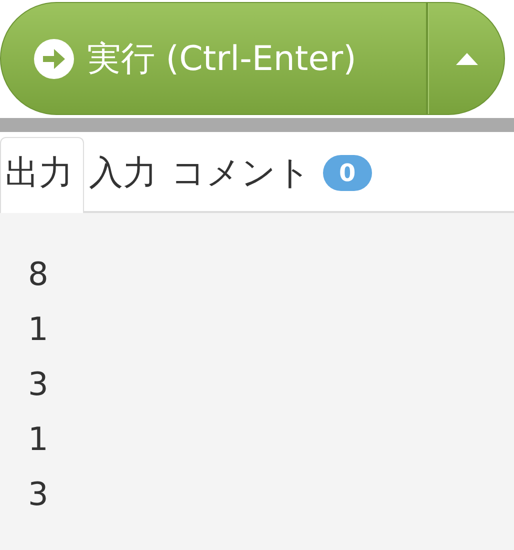 The width and height of the screenshot is (514, 550). I want to click on output-line: 8, so click(39, 274).